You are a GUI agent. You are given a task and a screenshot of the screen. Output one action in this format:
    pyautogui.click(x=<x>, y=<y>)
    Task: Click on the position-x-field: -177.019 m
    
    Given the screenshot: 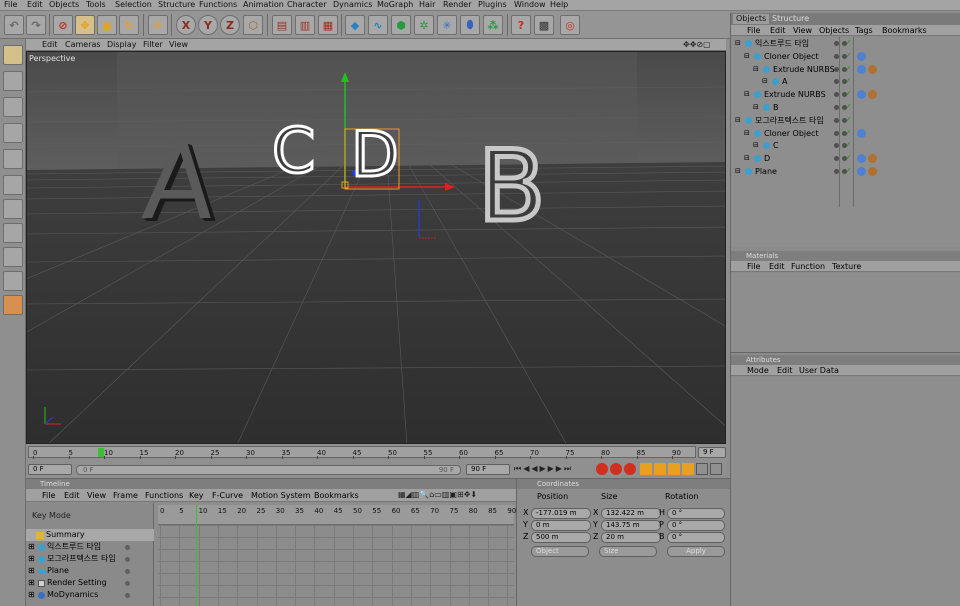 What is the action you would take?
    pyautogui.click(x=561, y=513)
    